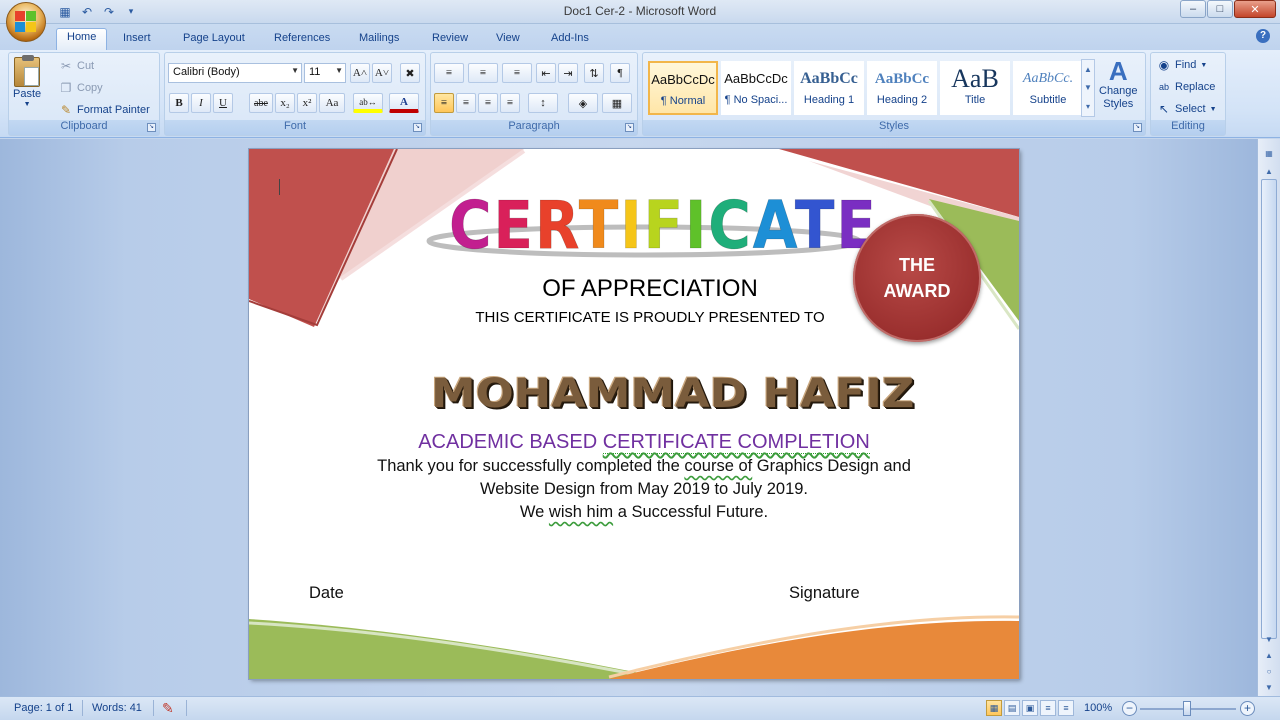 The height and width of the screenshot is (720, 1280). What do you see at coordinates (483, 73) in the screenshot?
I see `numbering-icon: ≡` at bounding box center [483, 73].